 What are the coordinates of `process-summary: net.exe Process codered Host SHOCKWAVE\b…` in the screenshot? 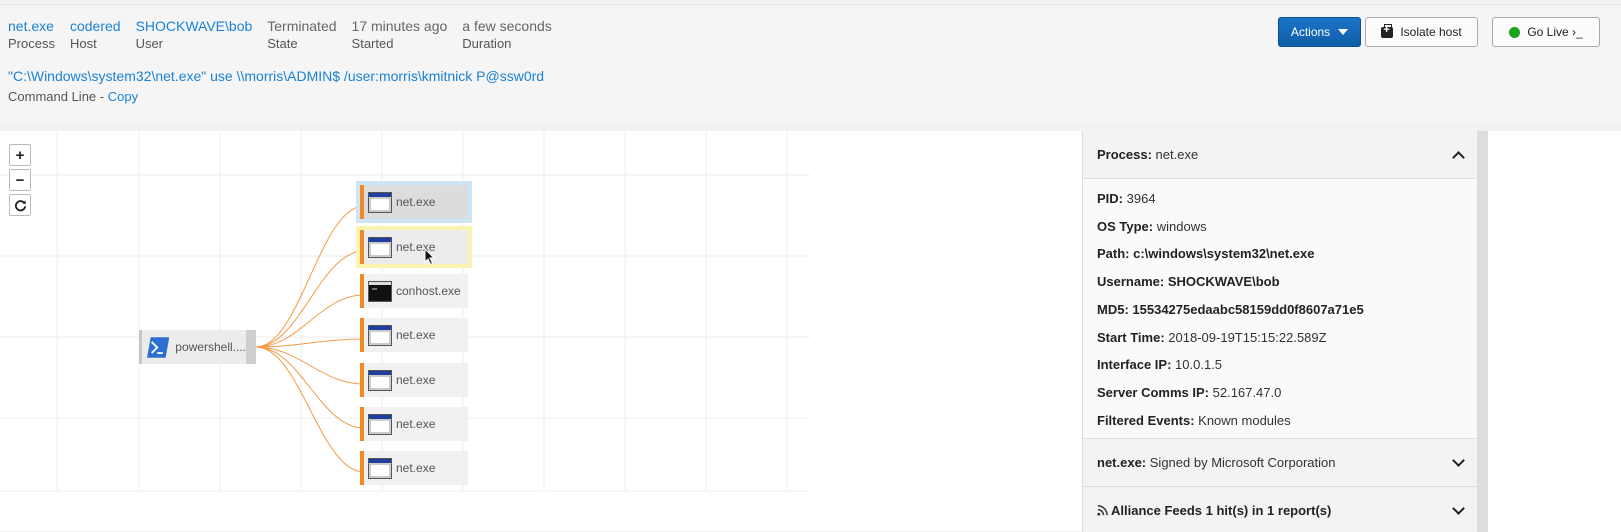 It's located at (287, 35).